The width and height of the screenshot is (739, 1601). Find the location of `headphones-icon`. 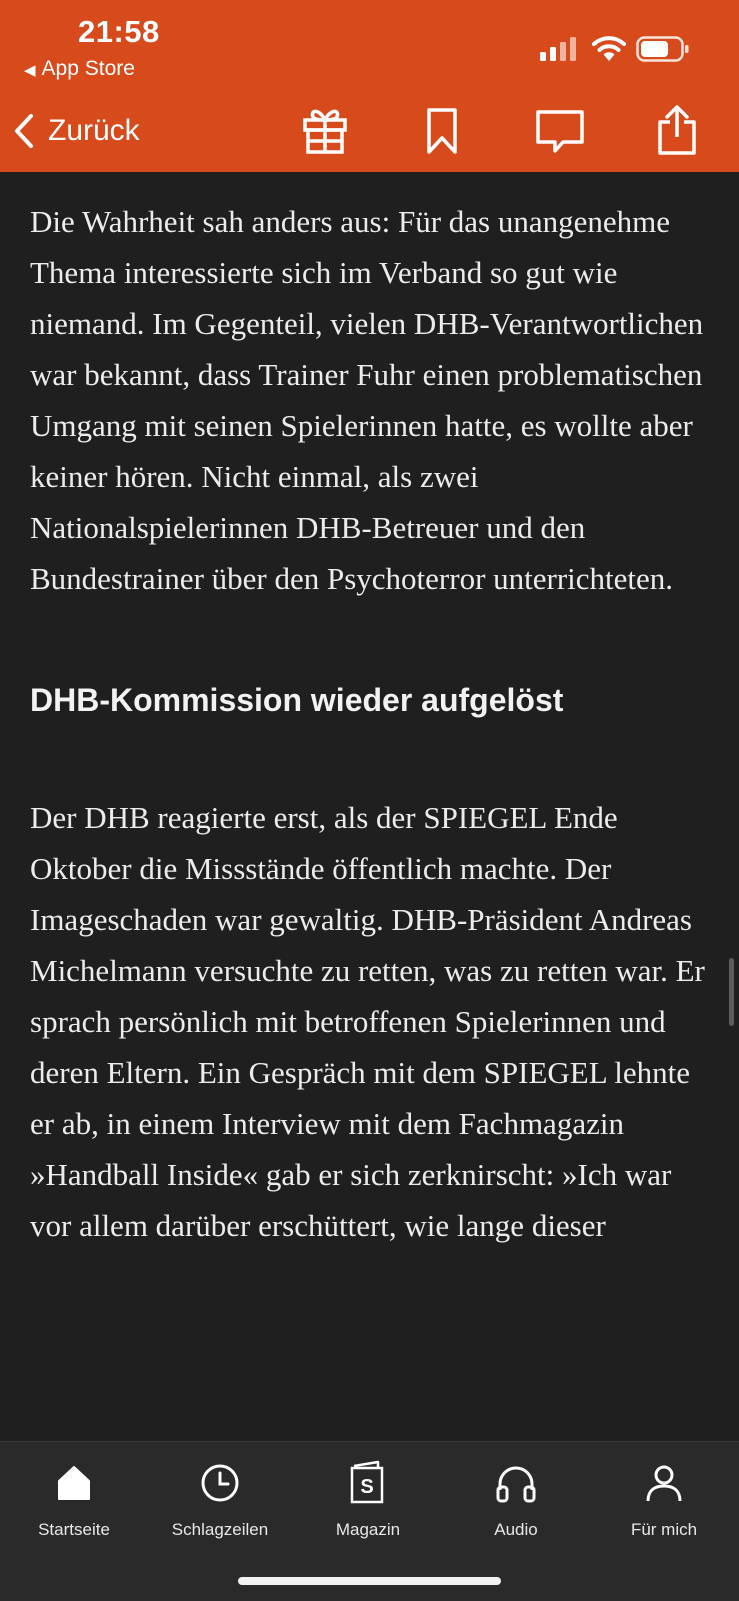

headphones-icon is located at coordinates (516, 1484).